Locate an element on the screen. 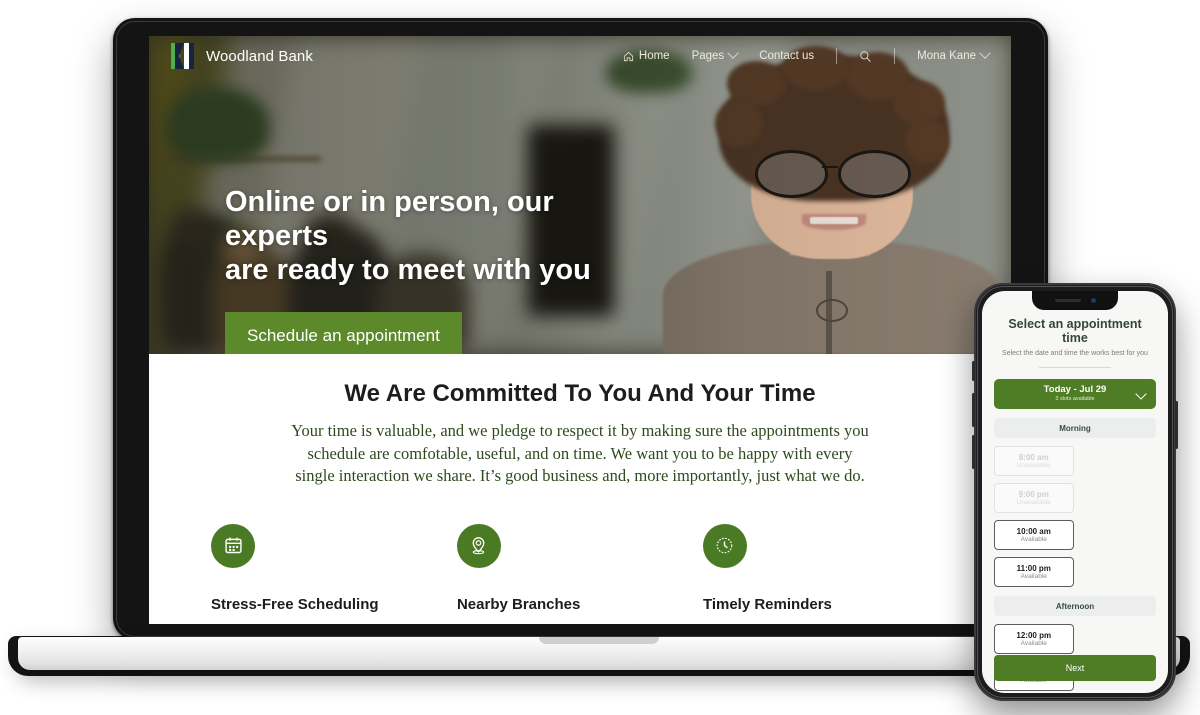 The image size is (1200, 715). time-slot: 12:00 pm Available is located at coordinates (1034, 639).